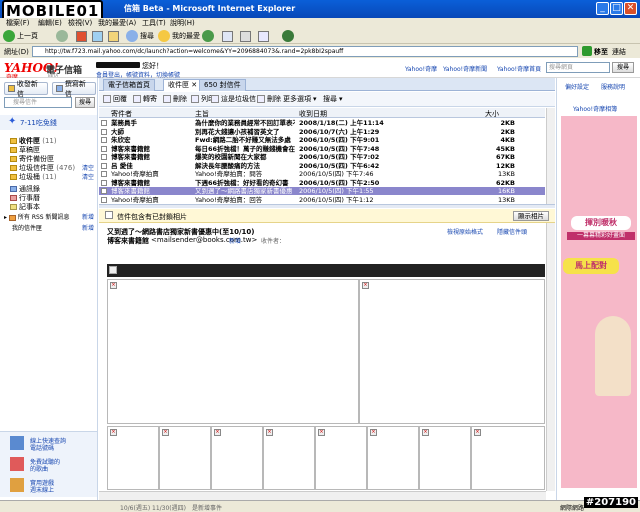  I want to click on compose-button: 撰寫新信, so click(74, 89).